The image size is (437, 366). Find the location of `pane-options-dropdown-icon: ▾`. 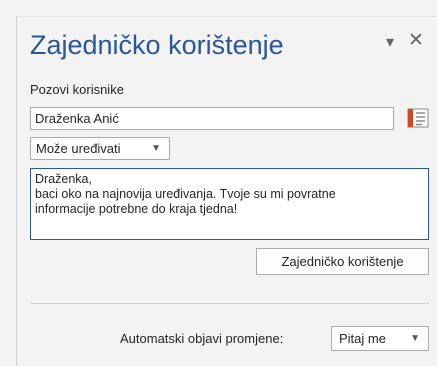

pane-options-dropdown-icon: ▾ is located at coordinates (390, 43).